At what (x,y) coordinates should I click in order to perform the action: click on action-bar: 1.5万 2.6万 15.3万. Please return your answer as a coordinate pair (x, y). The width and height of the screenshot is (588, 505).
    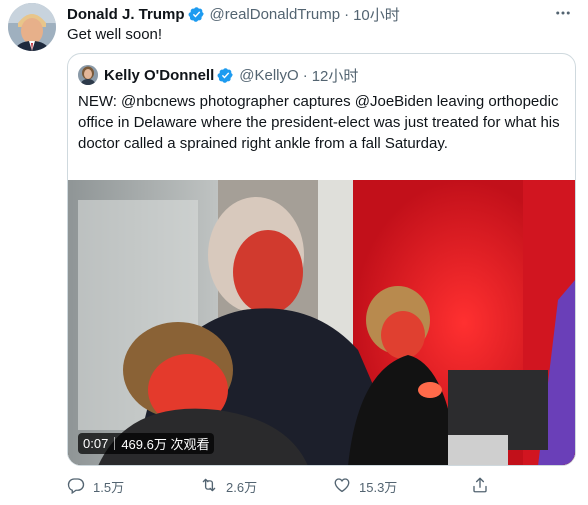
    Looking at the image, I should click on (282, 486).